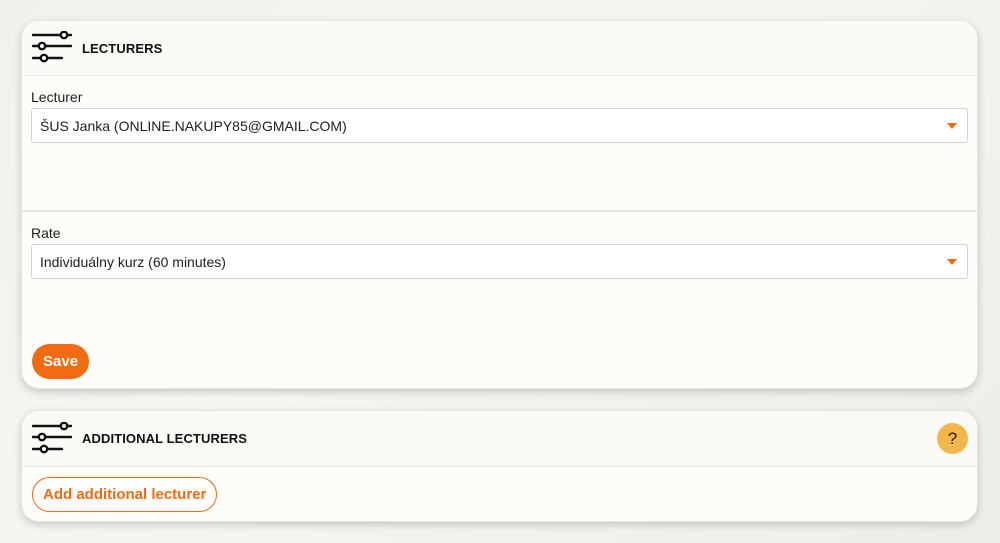  Describe the element at coordinates (125, 494) in the screenshot. I see `add-additional-lecturer-button: Add additional lecturer` at that location.